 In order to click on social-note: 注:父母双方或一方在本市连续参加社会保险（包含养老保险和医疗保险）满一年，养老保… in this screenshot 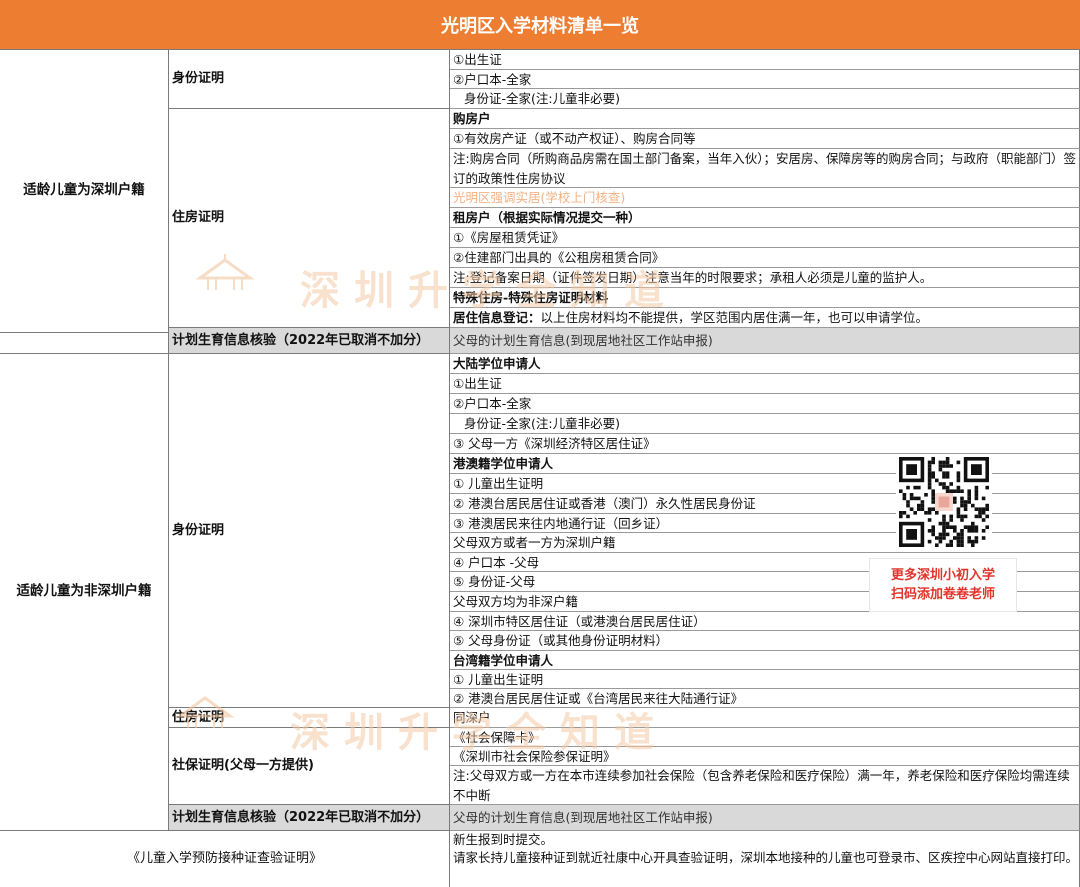, I will do `click(765, 785)`.